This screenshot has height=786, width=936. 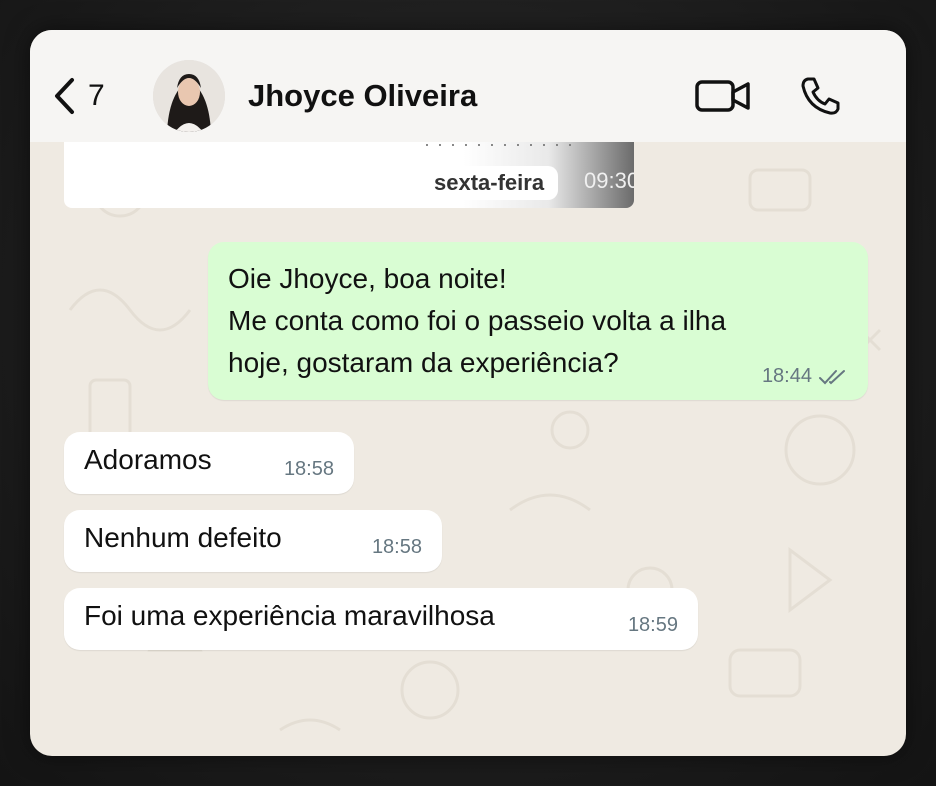 I want to click on message-text: Foi uma experiência maravilhosa, so click(x=289, y=615).